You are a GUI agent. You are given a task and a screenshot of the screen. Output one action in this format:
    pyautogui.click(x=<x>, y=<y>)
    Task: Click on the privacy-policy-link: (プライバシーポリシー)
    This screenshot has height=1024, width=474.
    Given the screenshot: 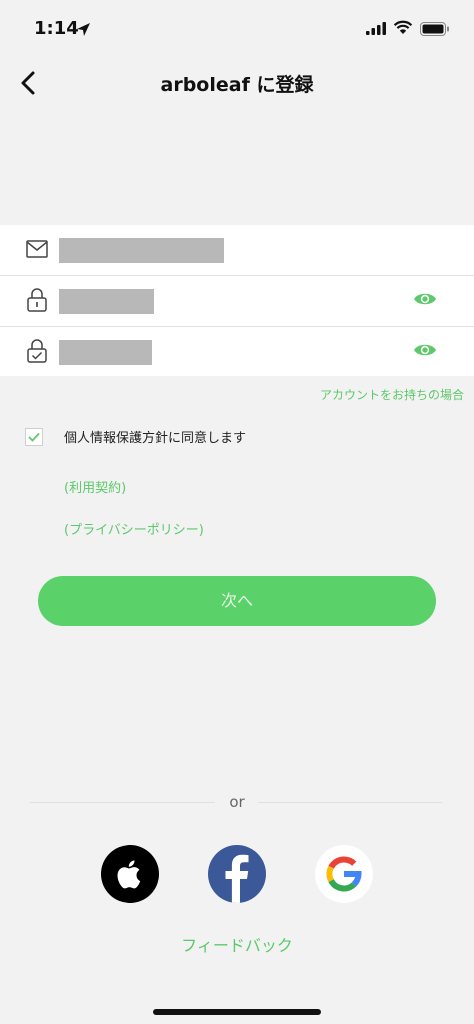 What is the action you would take?
    pyautogui.click(x=134, y=528)
    